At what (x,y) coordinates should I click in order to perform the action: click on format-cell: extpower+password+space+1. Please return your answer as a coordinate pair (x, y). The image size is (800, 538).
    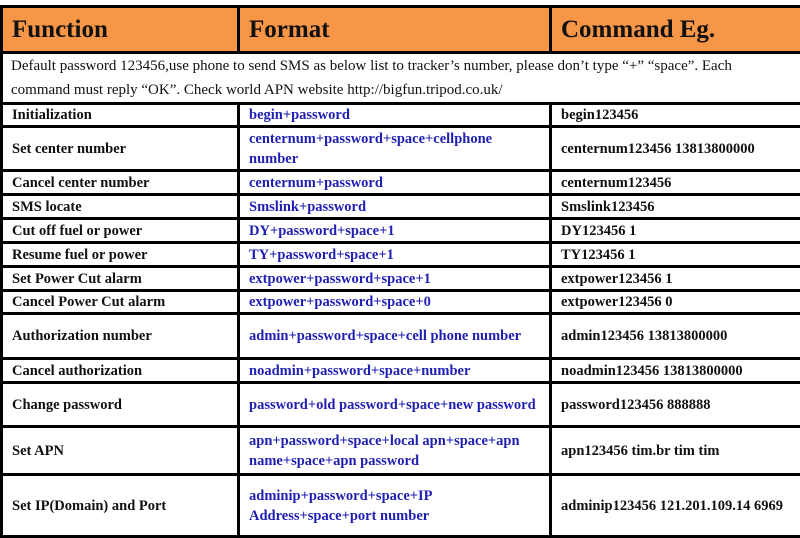
    Looking at the image, I should click on (395, 279).